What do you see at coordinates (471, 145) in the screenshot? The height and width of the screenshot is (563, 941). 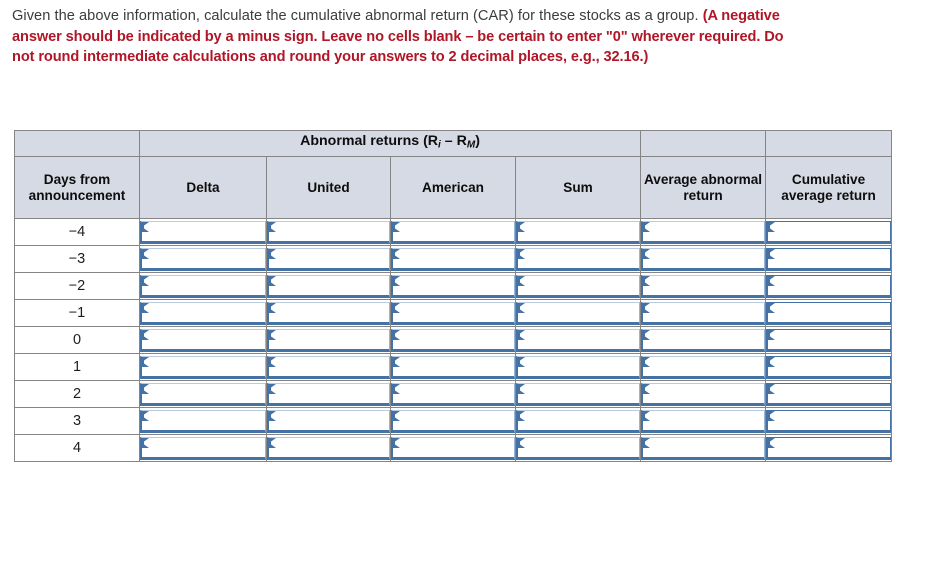 I see `group-label-sub-m: M` at bounding box center [471, 145].